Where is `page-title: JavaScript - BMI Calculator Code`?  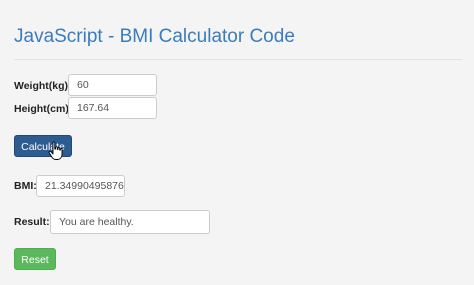
page-title: JavaScript - BMI Calculator Code is located at coordinates (154, 36).